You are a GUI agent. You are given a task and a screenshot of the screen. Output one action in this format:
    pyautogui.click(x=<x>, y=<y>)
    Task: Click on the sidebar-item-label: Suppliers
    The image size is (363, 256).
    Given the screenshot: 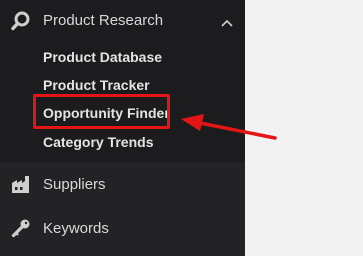 What is the action you would take?
    pyautogui.click(x=74, y=184)
    